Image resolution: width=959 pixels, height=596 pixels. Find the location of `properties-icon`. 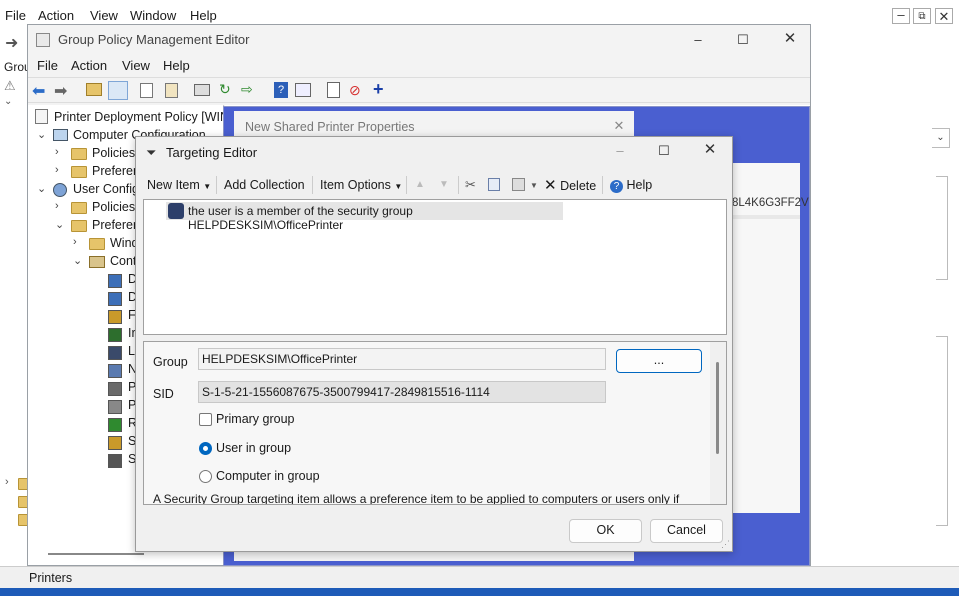

properties-icon is located at coordinates (303, 90).